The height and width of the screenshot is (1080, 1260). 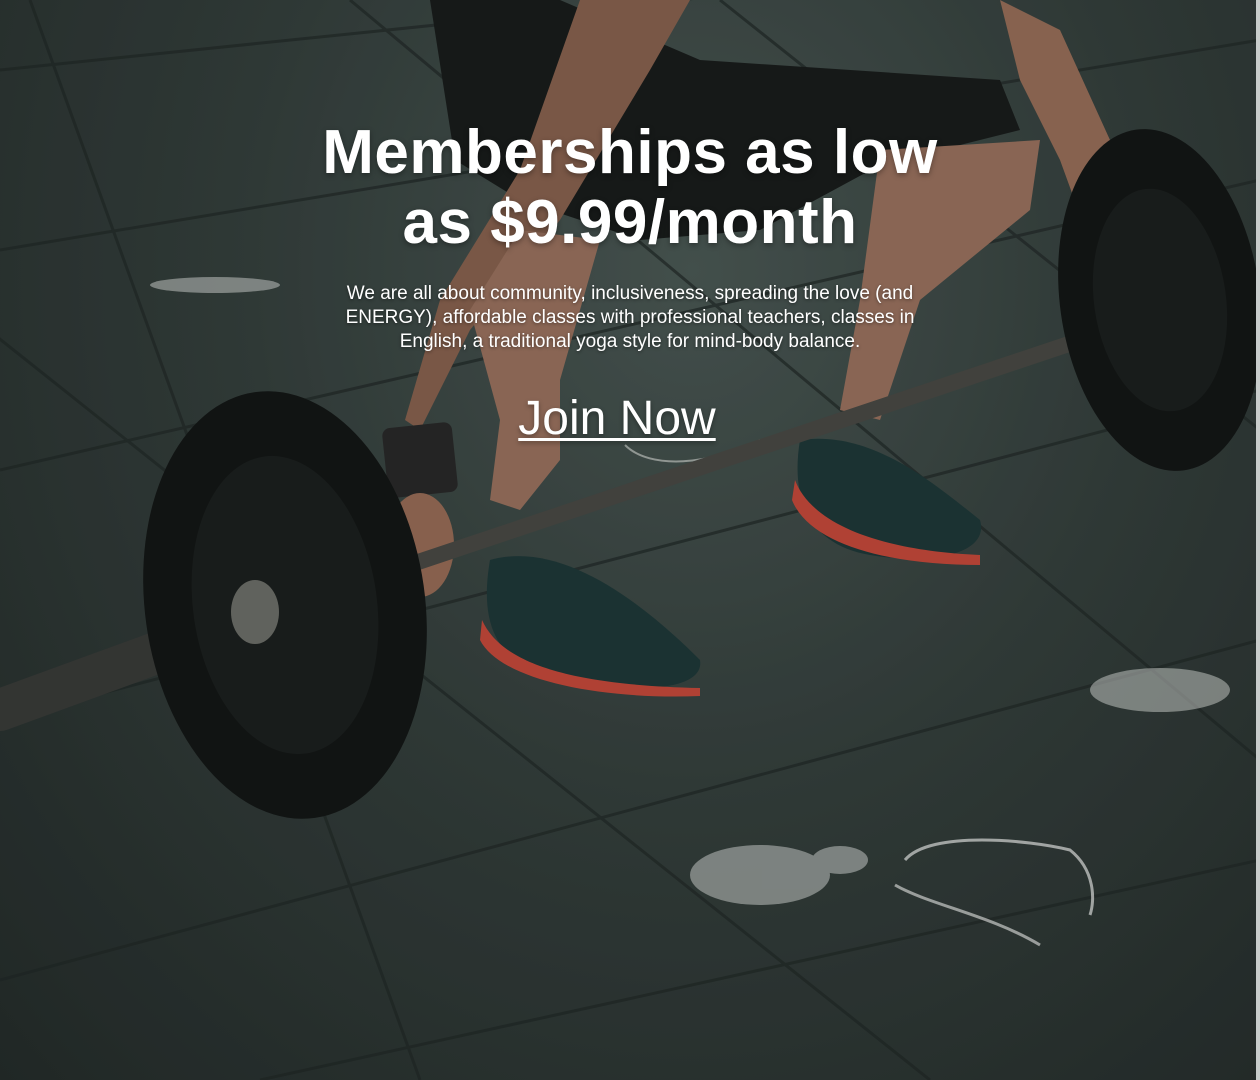 I want to click on join-now-link: Join Now, so click(x=616, y=419).